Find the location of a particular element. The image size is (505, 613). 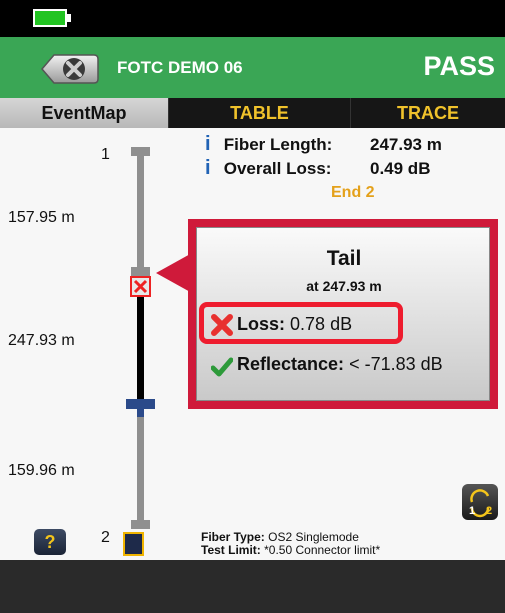

fiber-type-row: Fiber Type: OS2 Singlemode is located at coordinates (280, 537).